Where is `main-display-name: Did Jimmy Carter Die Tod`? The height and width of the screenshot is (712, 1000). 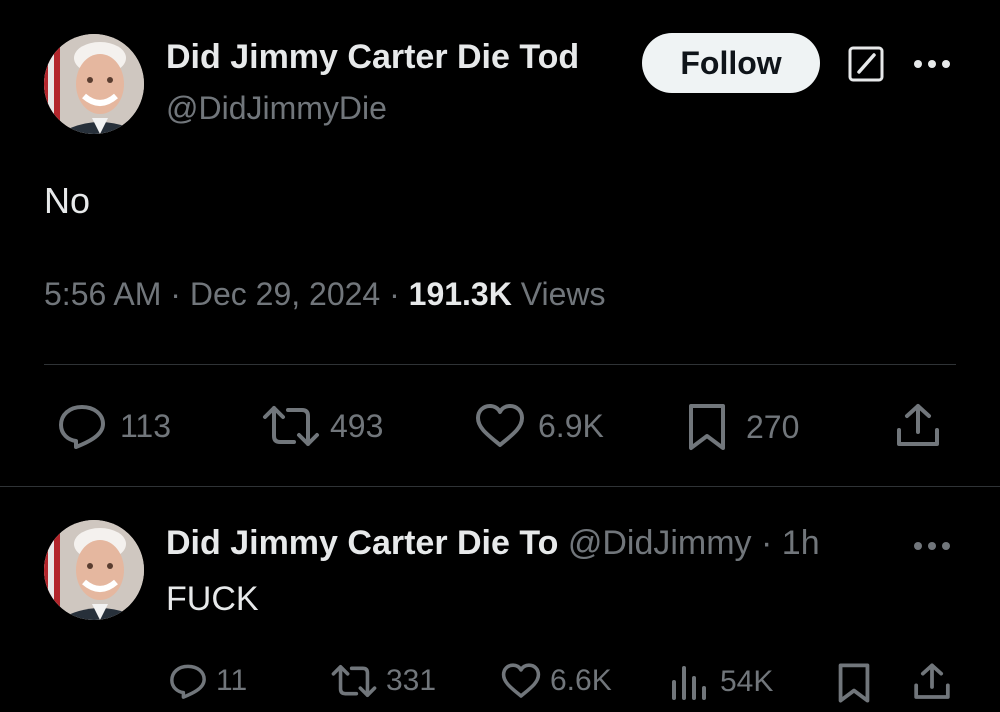 main-display-name: Did Jimmy Carter Die Tod is located at coordinates (372, 57).